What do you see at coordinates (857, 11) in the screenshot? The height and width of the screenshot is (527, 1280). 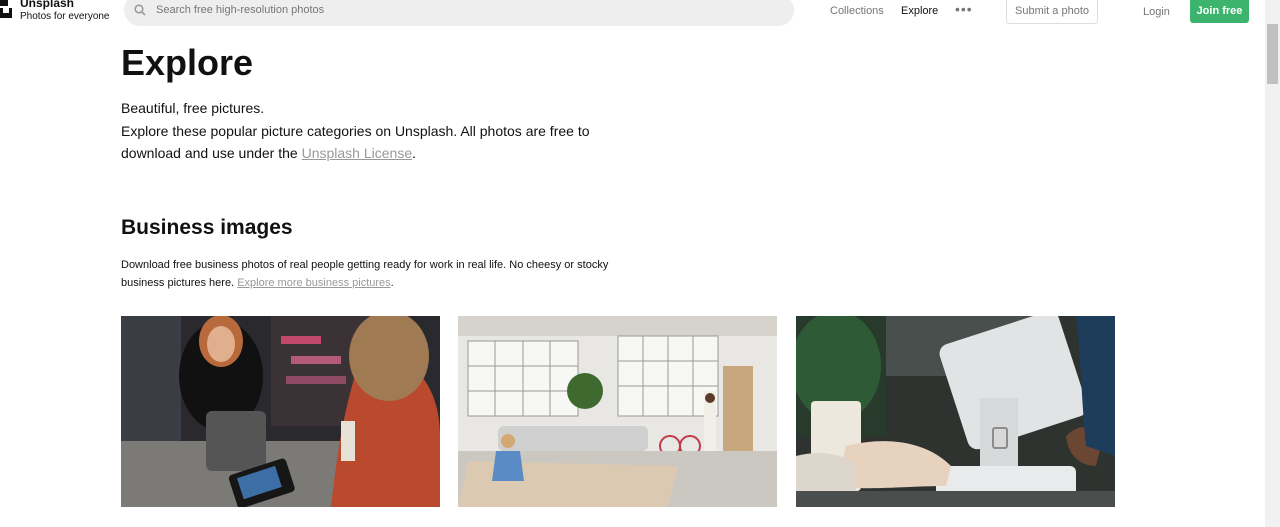 I see `nav-collections: Collections` at bounding box center [857, 11].